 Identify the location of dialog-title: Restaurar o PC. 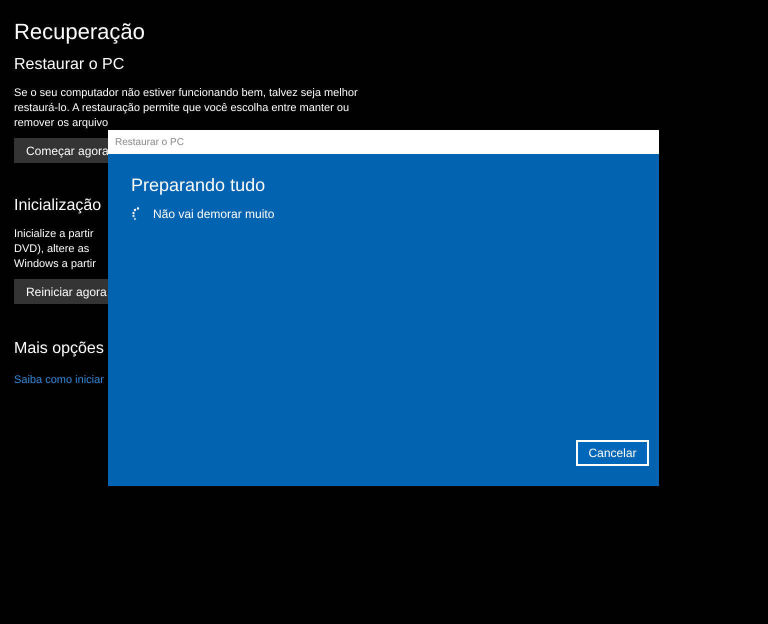
(149, 143).